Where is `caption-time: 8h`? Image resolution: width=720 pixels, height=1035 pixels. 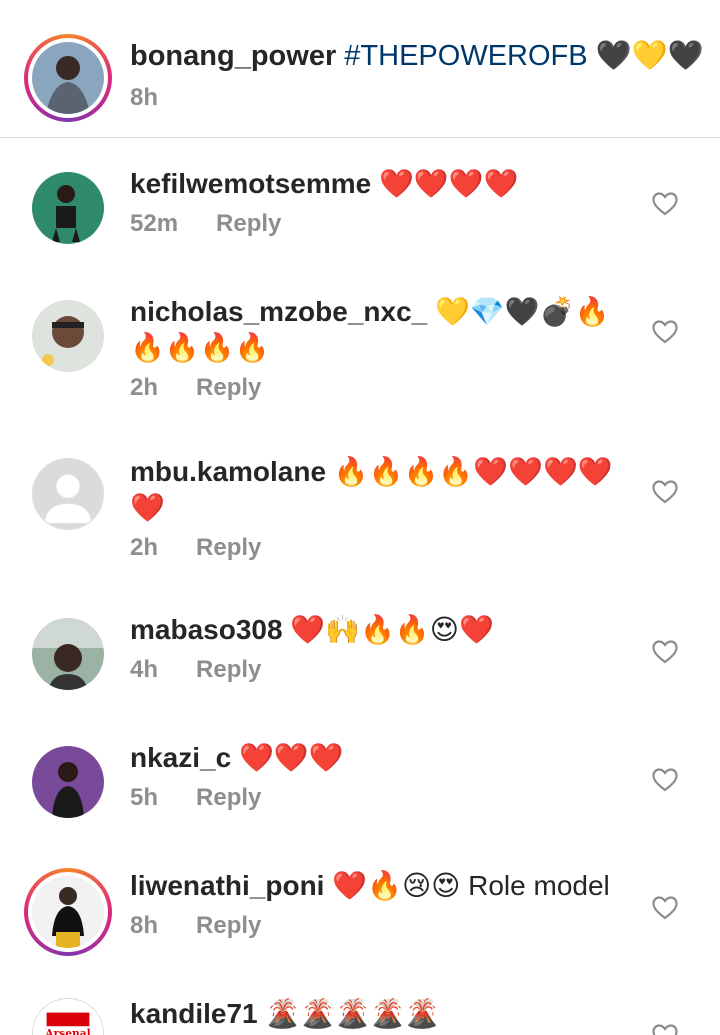
caption-time: 8h is located at coordinates (144, 97).